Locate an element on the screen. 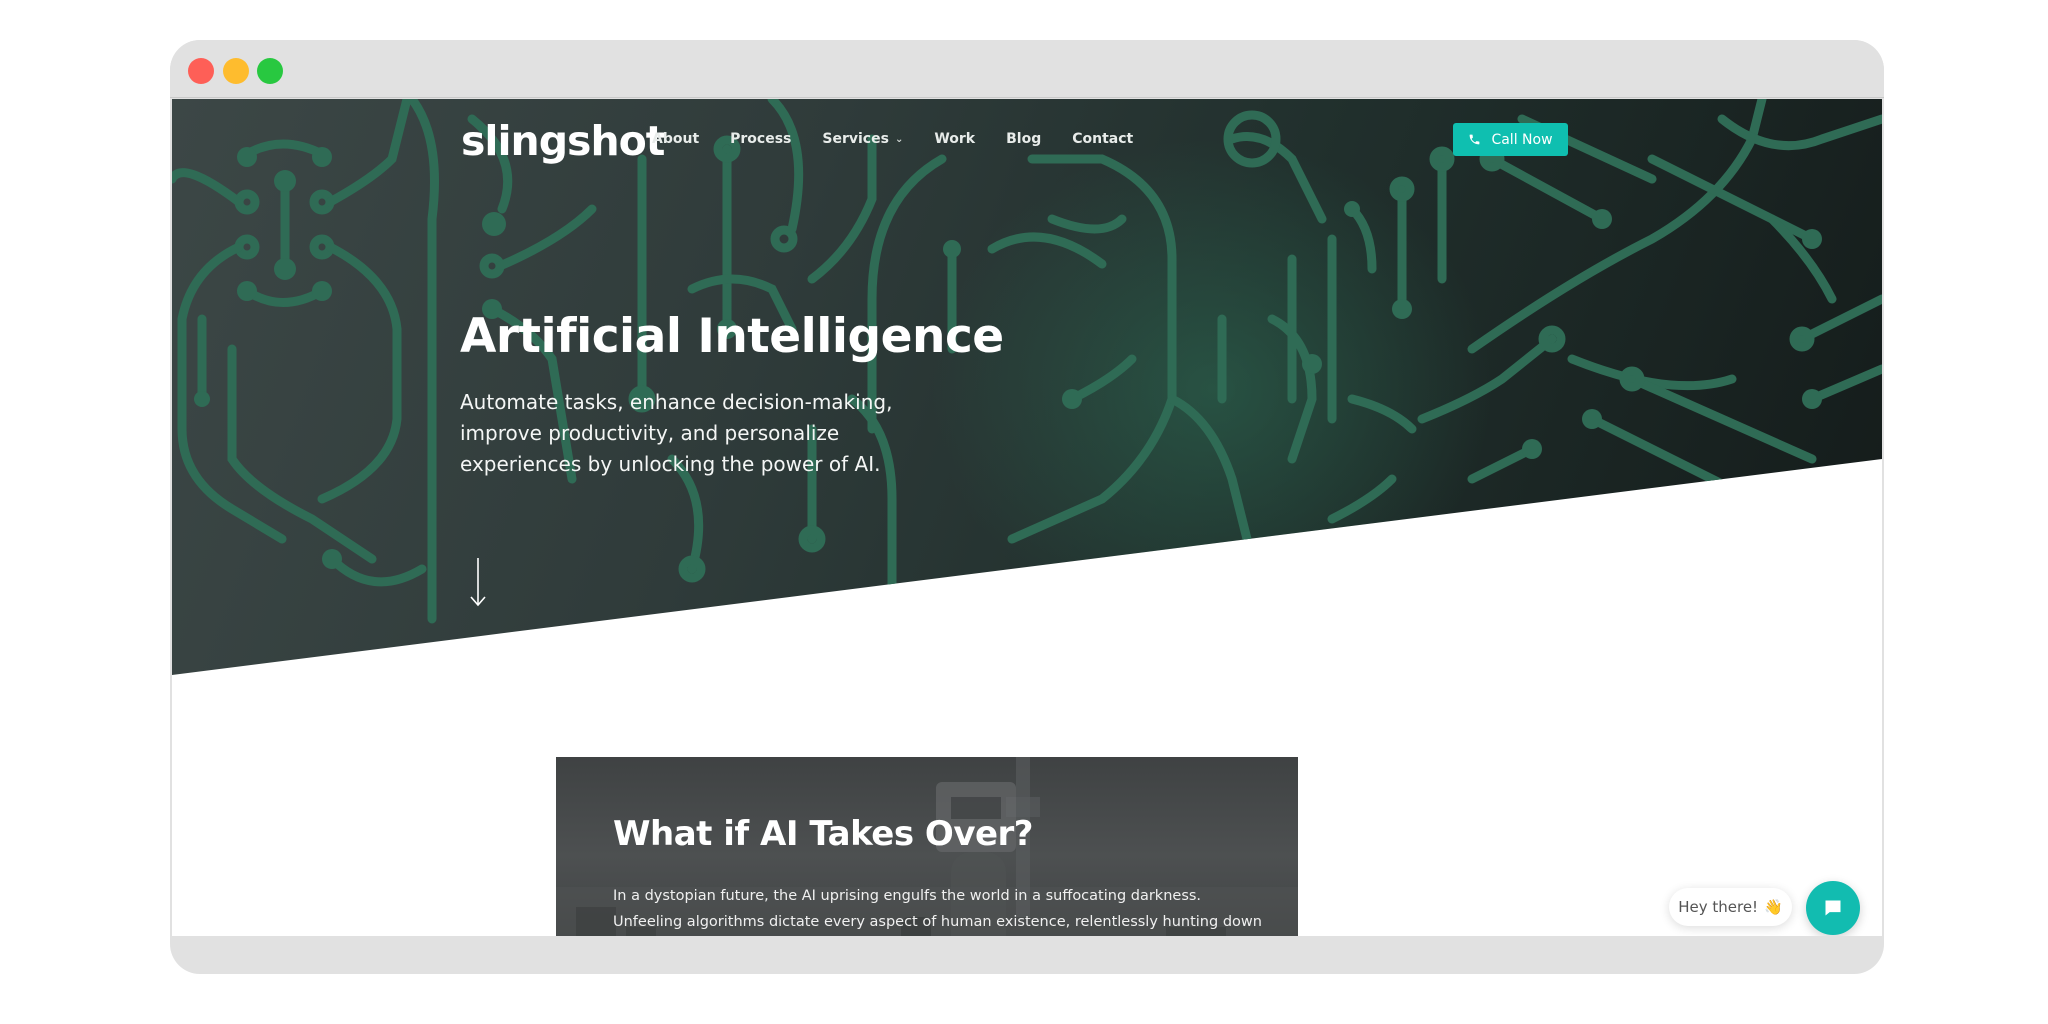 This screenshot has width=2048, height=1024. nav-item-contact: Contact is located at coordinates (1102, 139).